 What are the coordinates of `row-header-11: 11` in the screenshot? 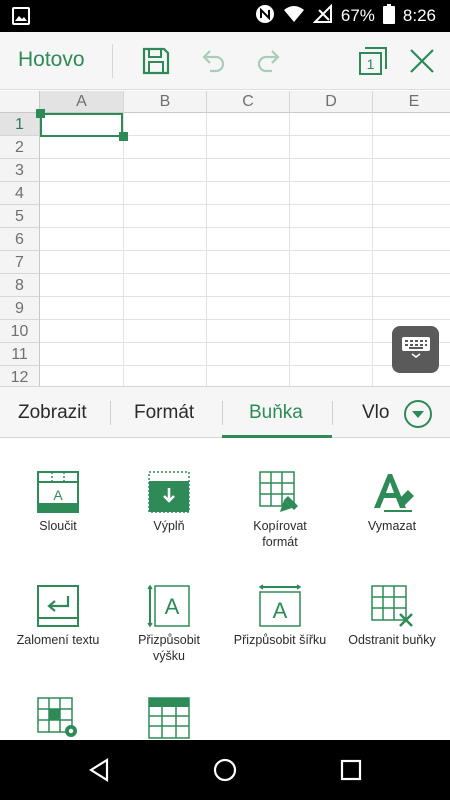 It's located at (20, 354).